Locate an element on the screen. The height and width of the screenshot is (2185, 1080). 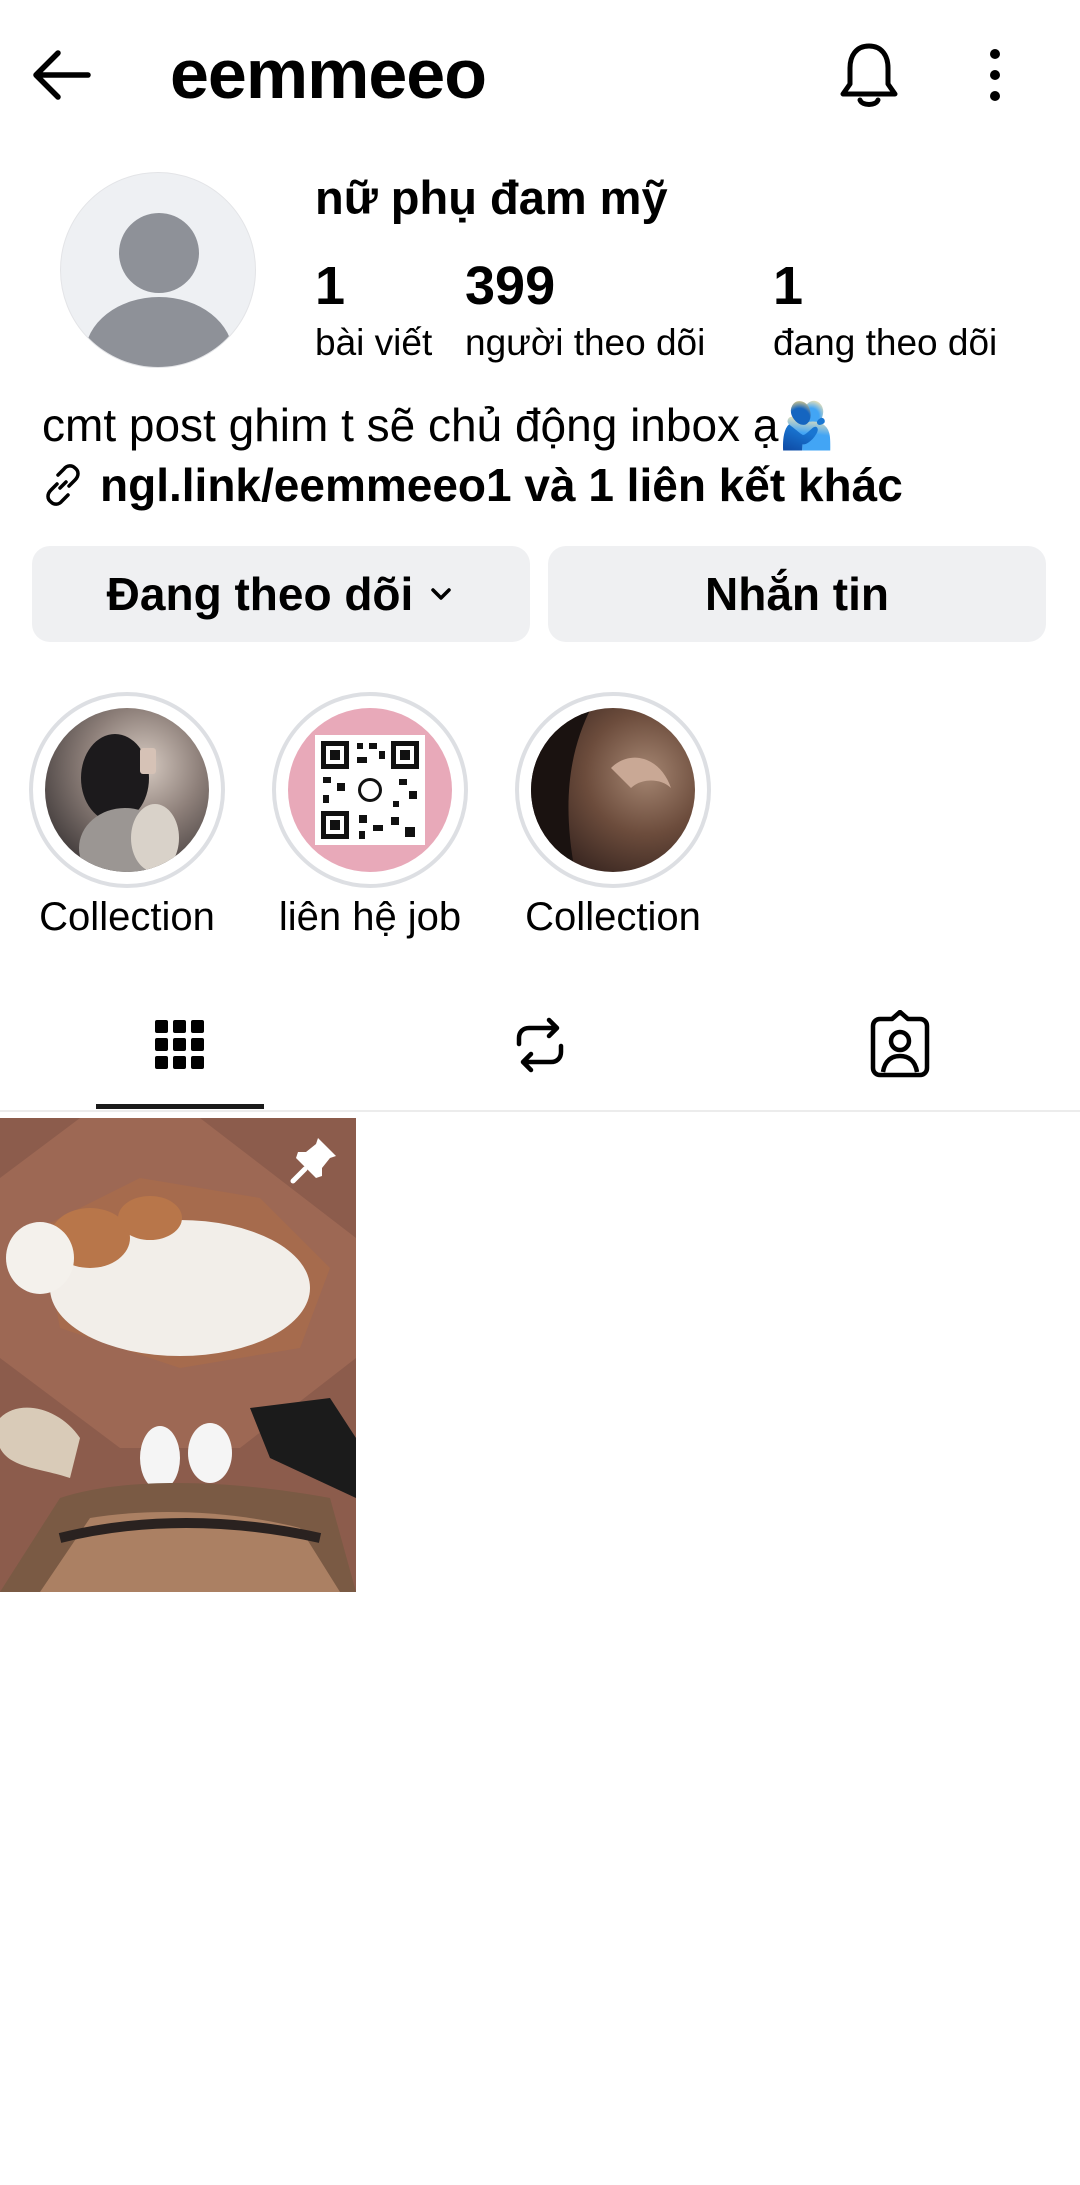
stat-followers-value: 399 is located at coordinates (510, 286).